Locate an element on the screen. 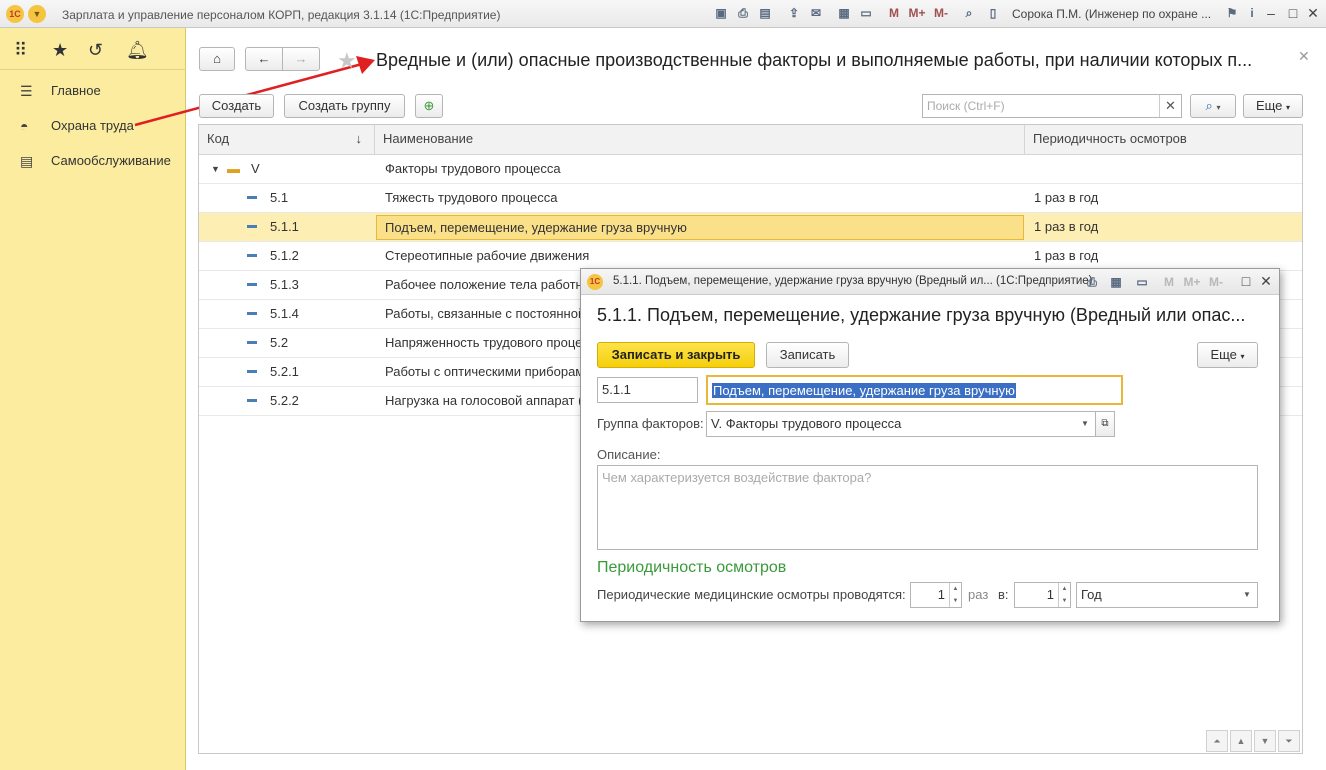 The height and width of the screenshot is (770, 1326). table-header: Код ↓ Наименование Периодичность осмотров is located at coordinates (750, 140).